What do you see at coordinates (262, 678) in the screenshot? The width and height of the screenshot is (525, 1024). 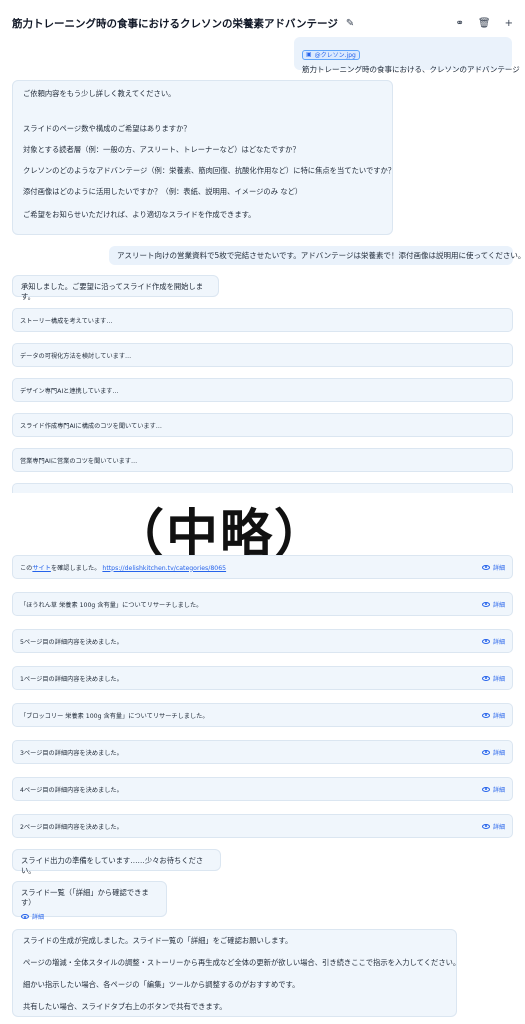 I see `done-step: 1ページ目の詳細内容を決めました。 詳細` at bounding box center [262, 678].